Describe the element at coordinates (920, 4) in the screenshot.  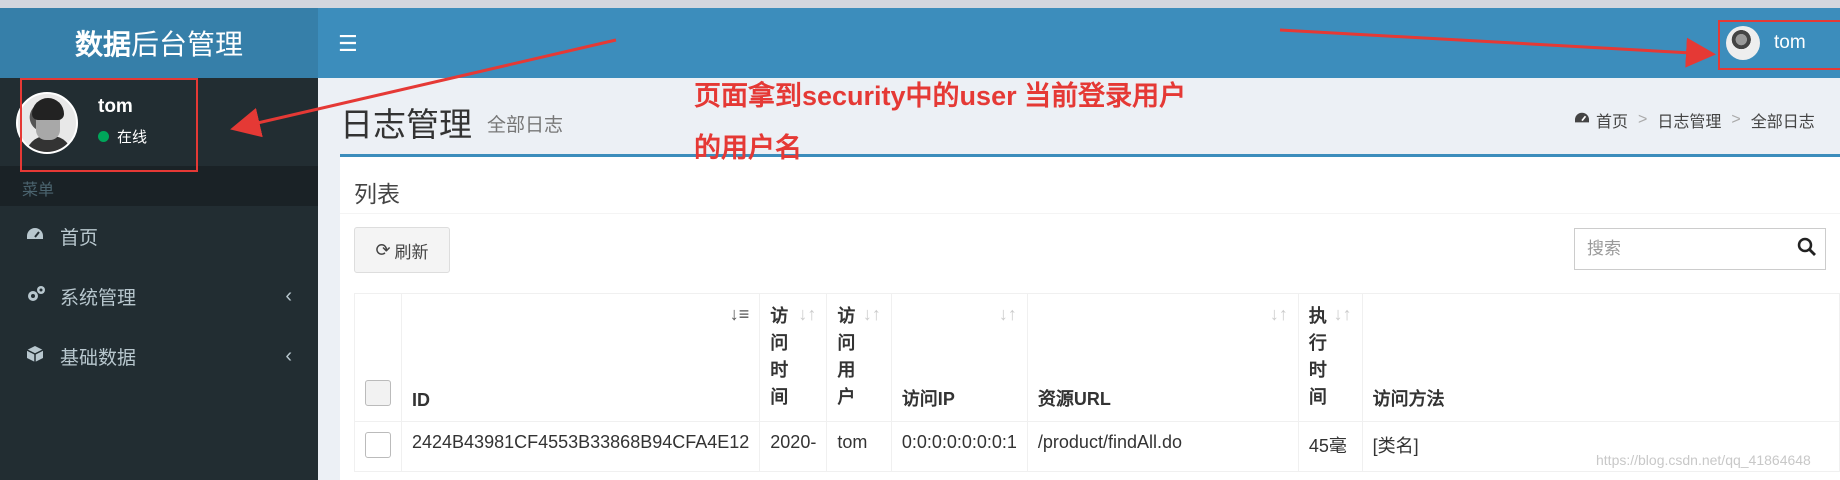
I see `window-top-strip` at that location.